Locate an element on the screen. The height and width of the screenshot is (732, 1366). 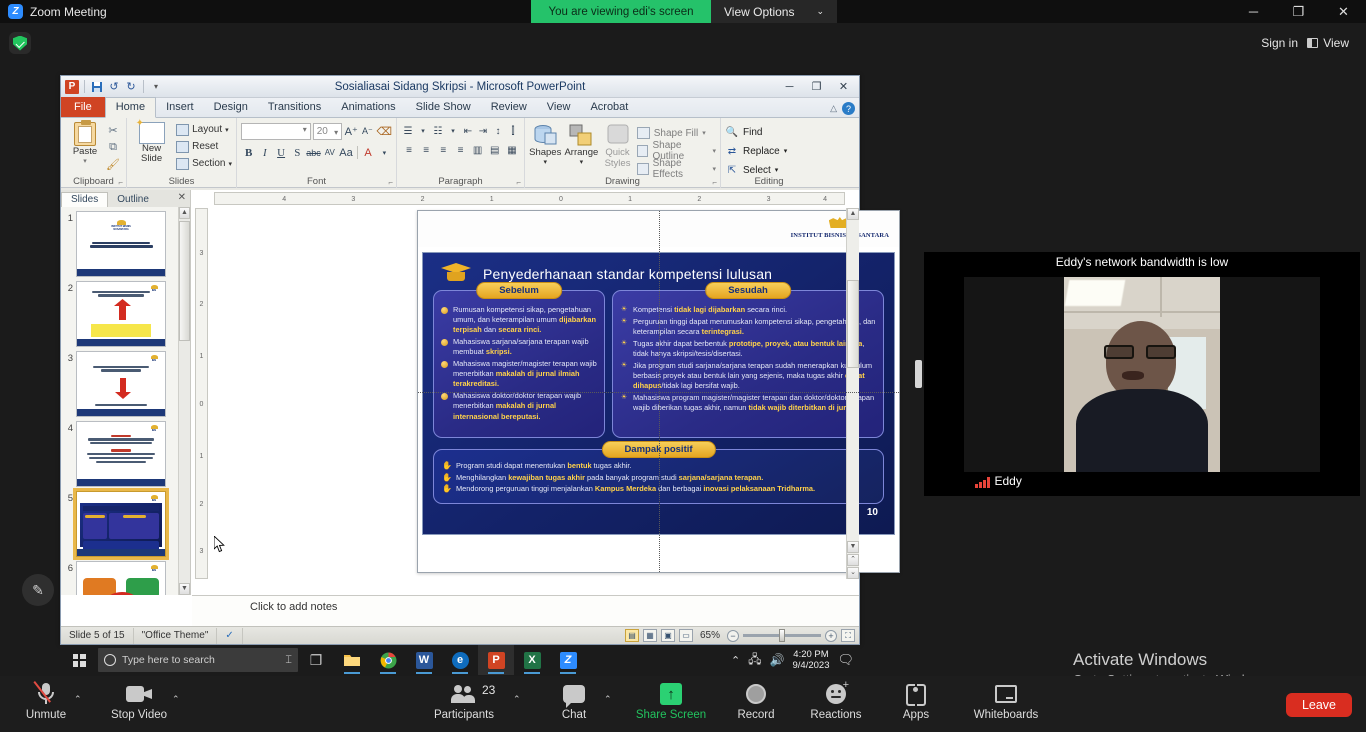
annotate-pencil-icon: ✎ is located at coordinates (38, 590).